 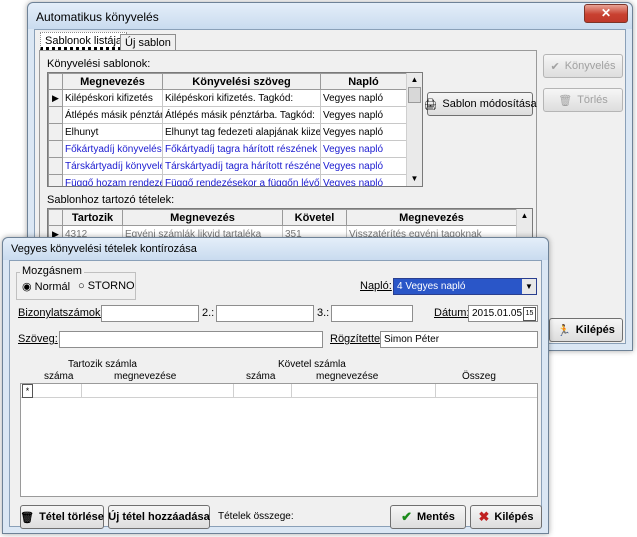 What do you see at coordinates (529, 314) in the screenshot?
I see `calendar-icon: 15` at bounding box center [529, 314].